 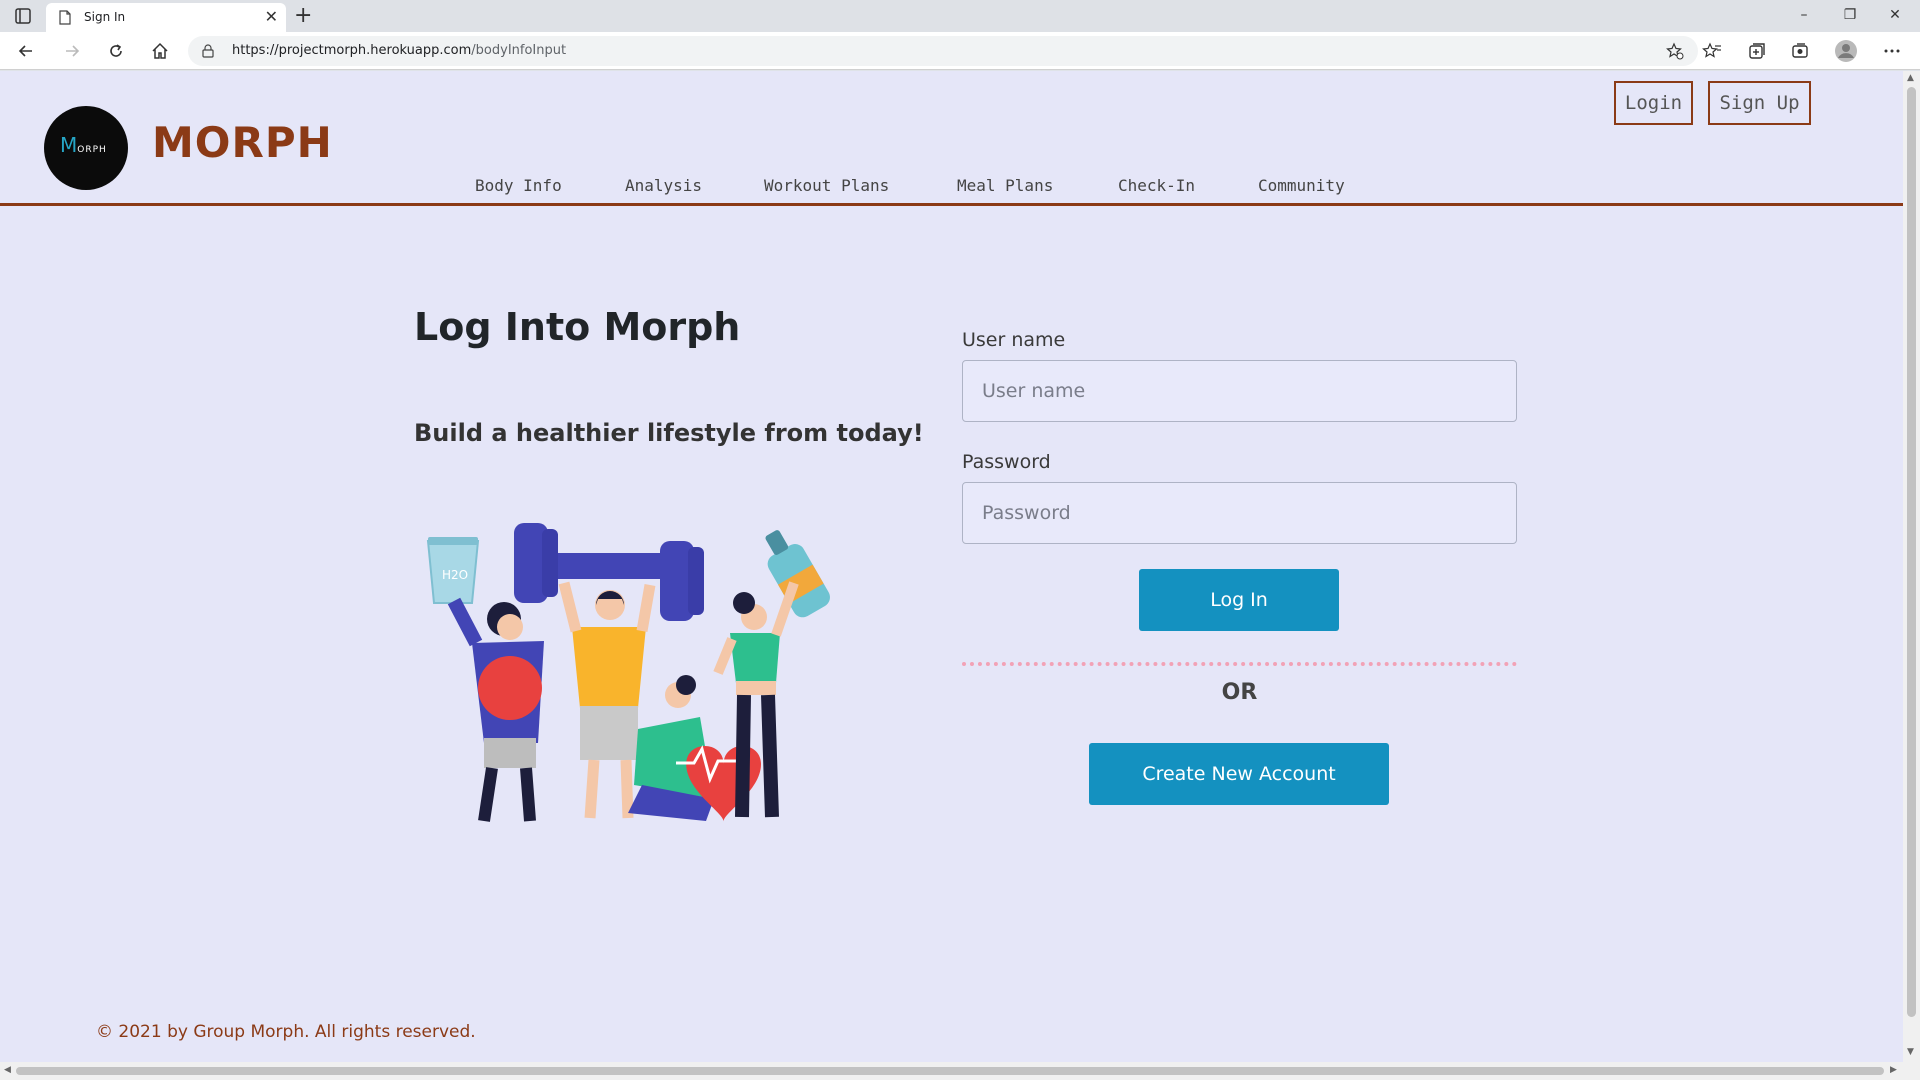 I want to click on horizontal-scrollbar: ◀ ▶, so click(x=960, y=1071).